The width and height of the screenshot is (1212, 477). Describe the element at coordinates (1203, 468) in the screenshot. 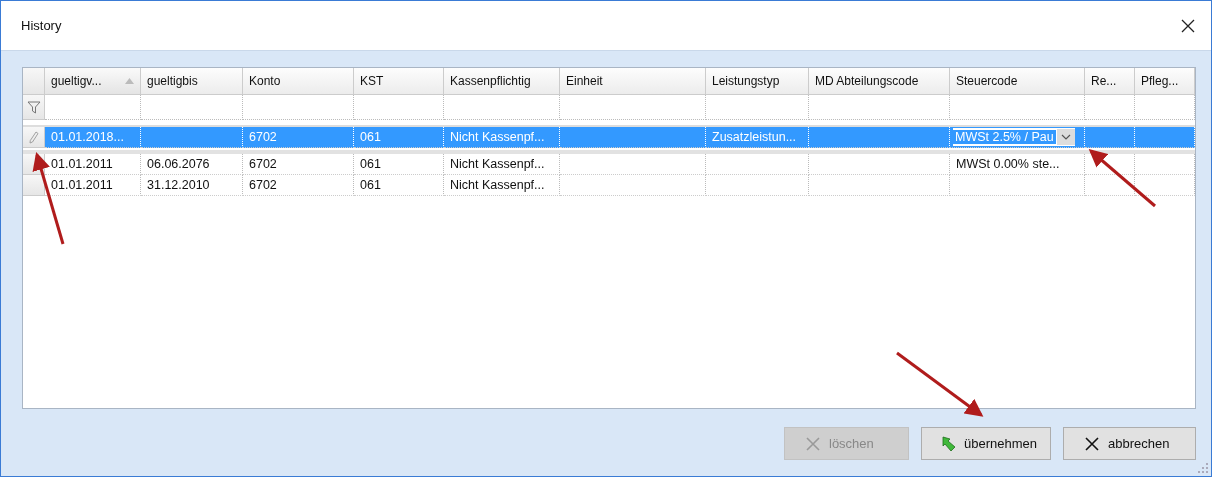

I see `resize-grip-icon` at that location.